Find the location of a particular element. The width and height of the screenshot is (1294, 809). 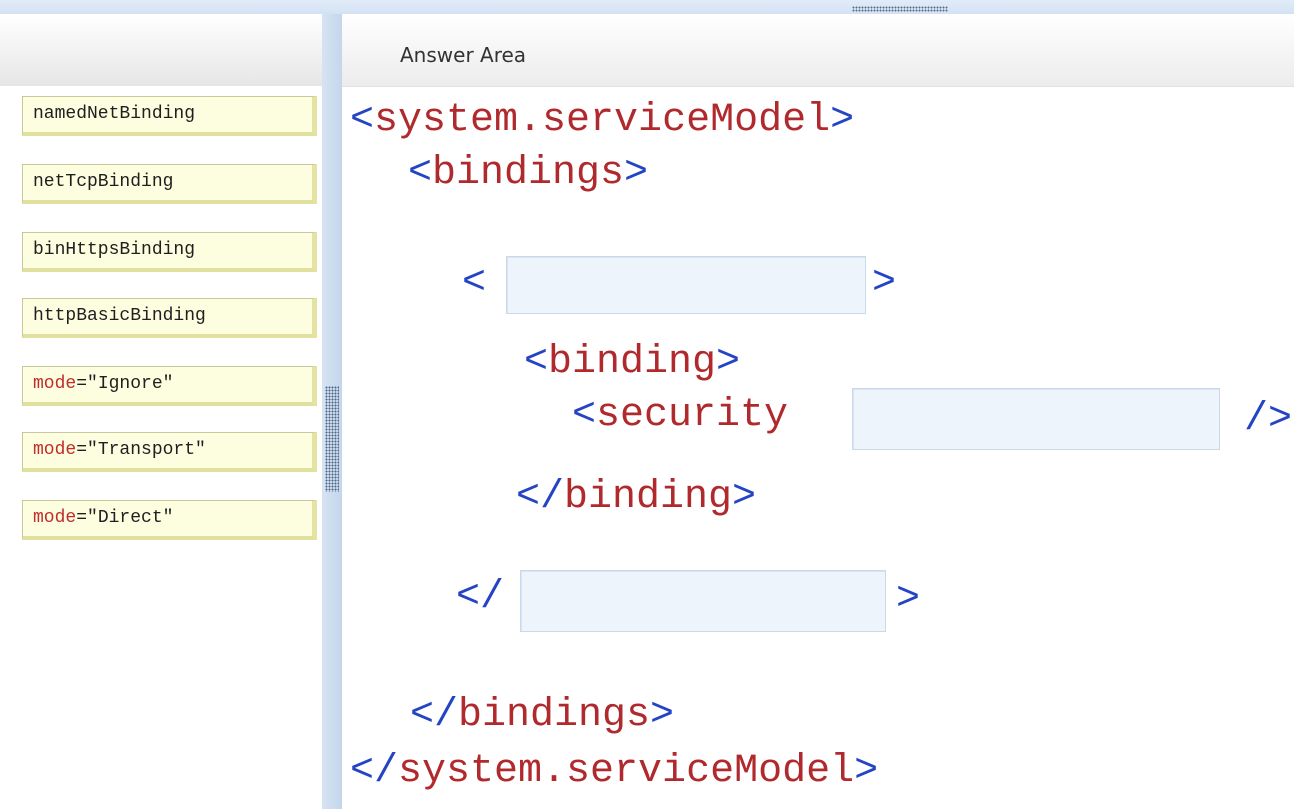

code-bracket-open-binding-type: < is located at coordinates (474, 283).